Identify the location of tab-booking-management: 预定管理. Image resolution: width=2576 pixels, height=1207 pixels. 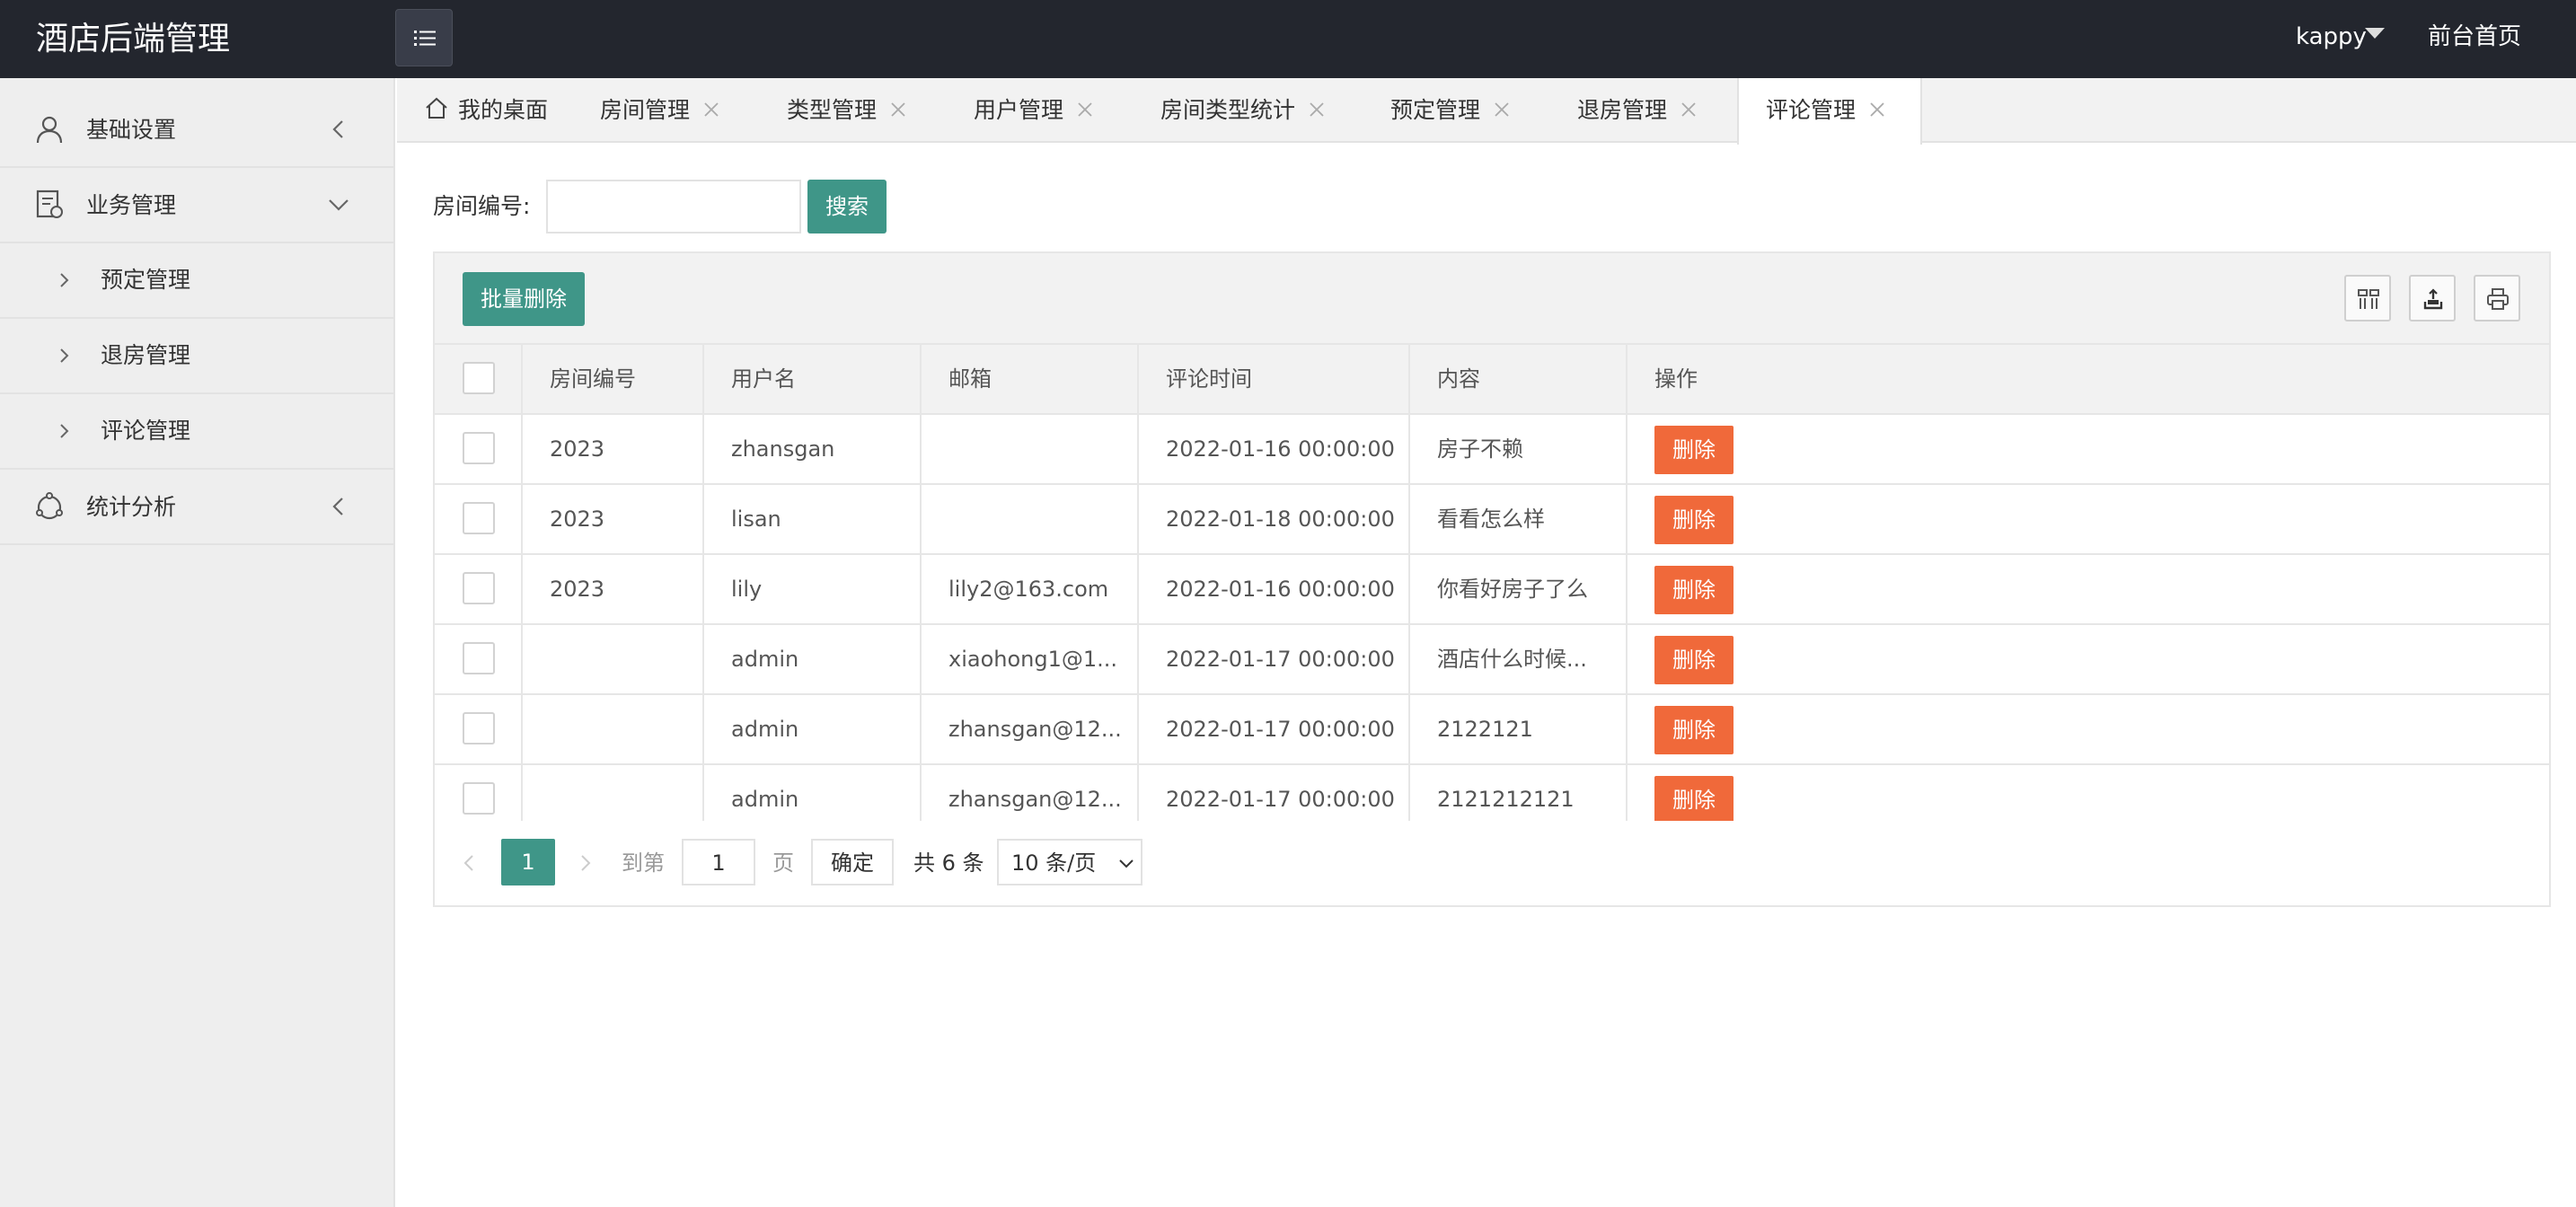
(1456, 110).